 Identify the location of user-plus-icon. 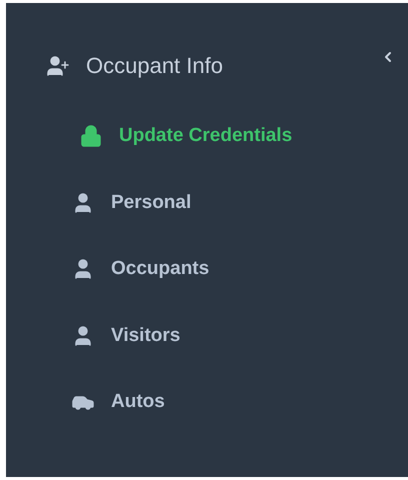
(58, 66).